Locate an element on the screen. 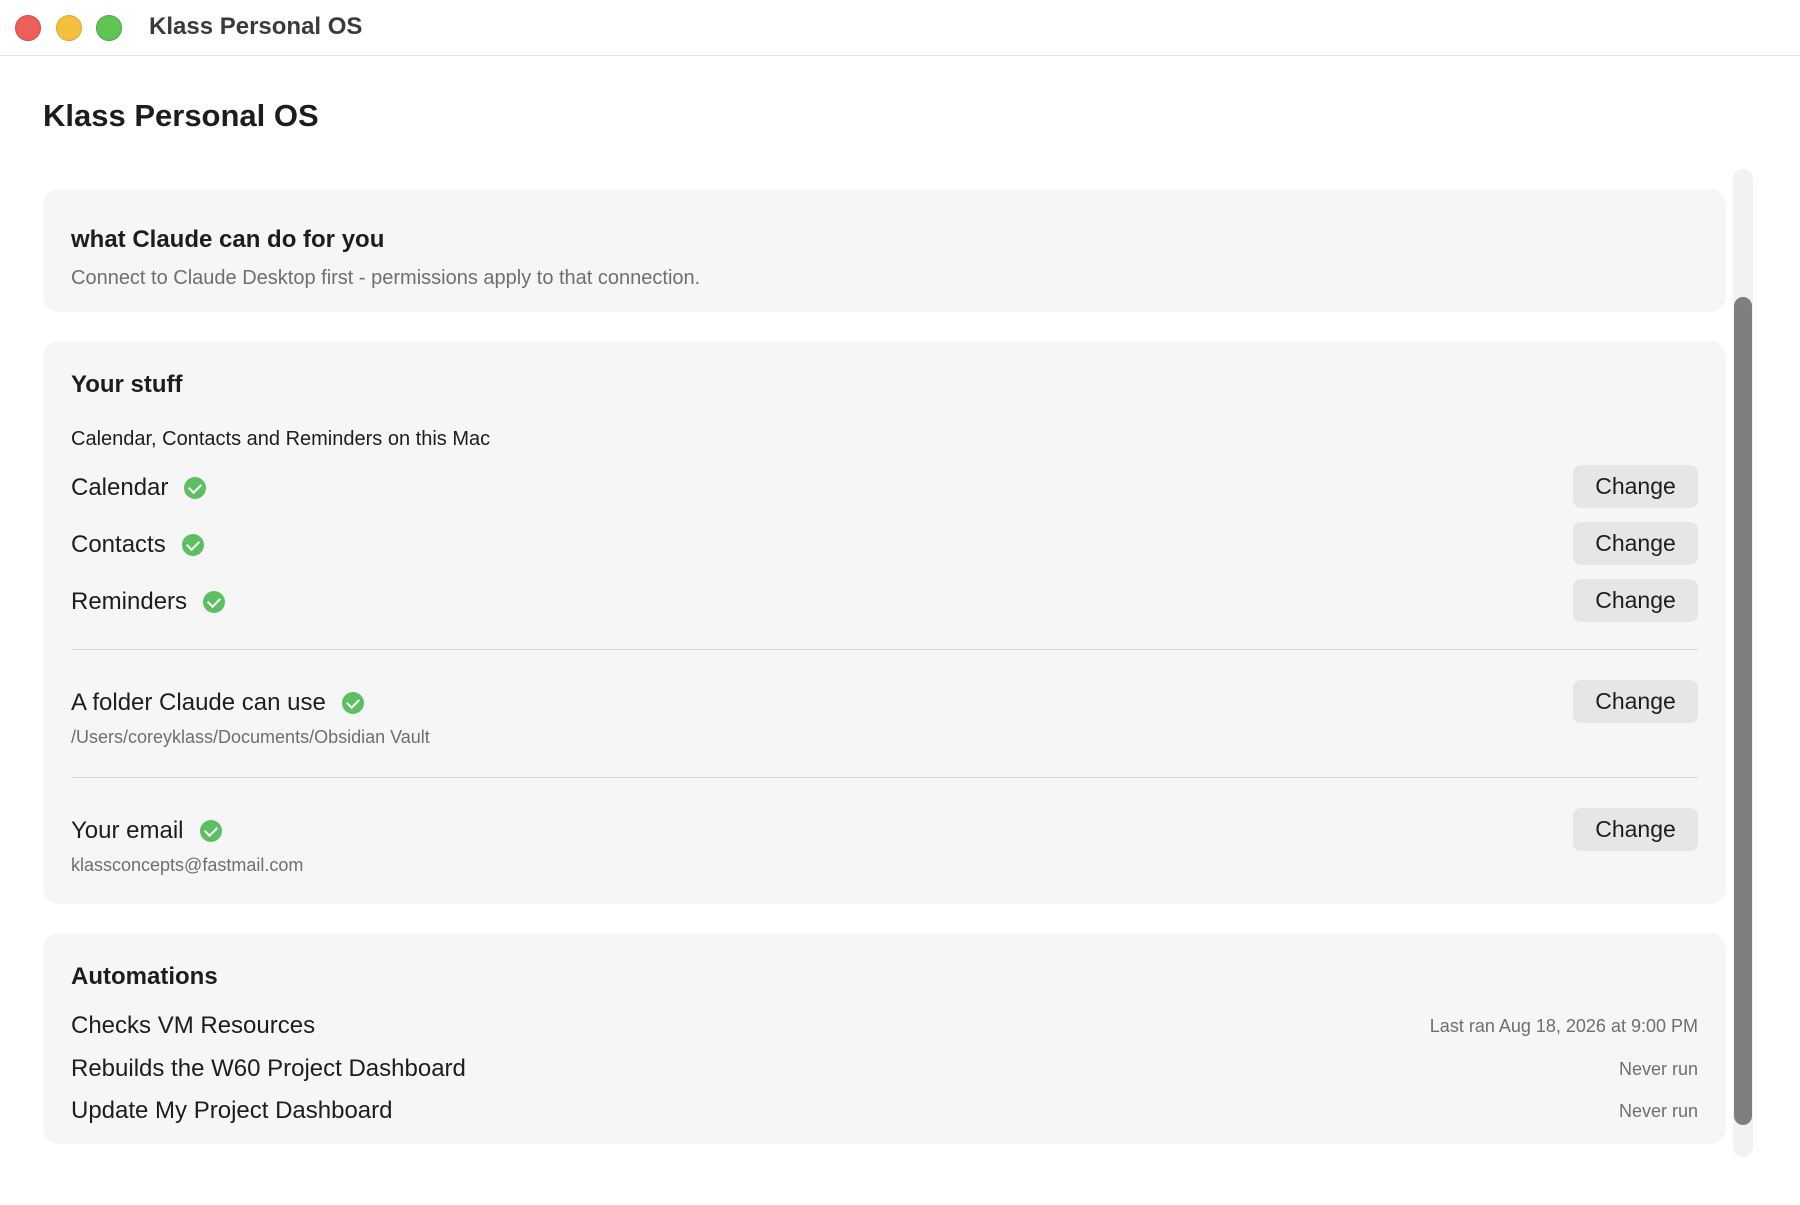 The width and height of the screenshot is (1800, 1205). minimize-window-button is located at coordinates (69, 28).